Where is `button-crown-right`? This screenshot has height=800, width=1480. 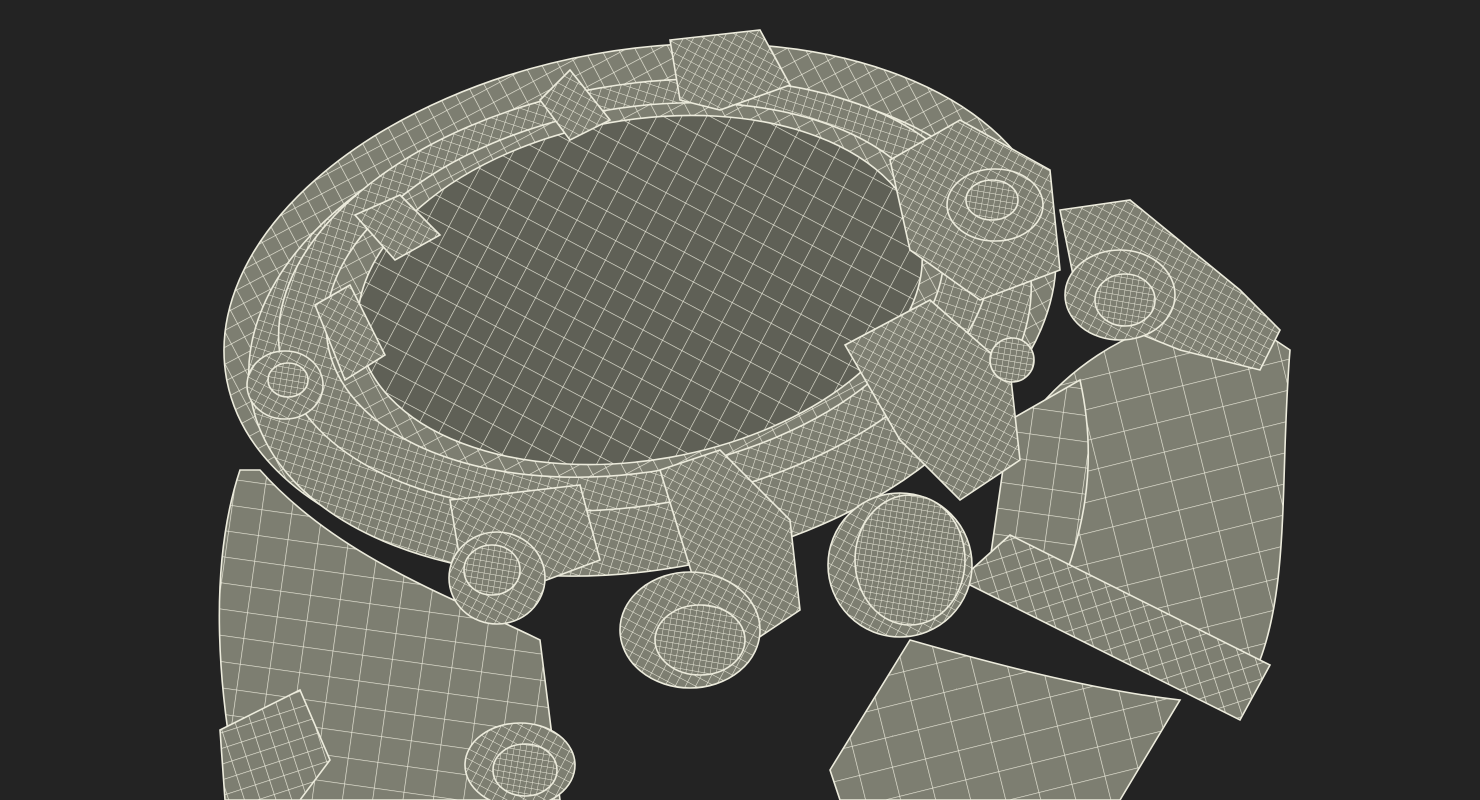
button-crown-right is located at coordinates (1120, 295).